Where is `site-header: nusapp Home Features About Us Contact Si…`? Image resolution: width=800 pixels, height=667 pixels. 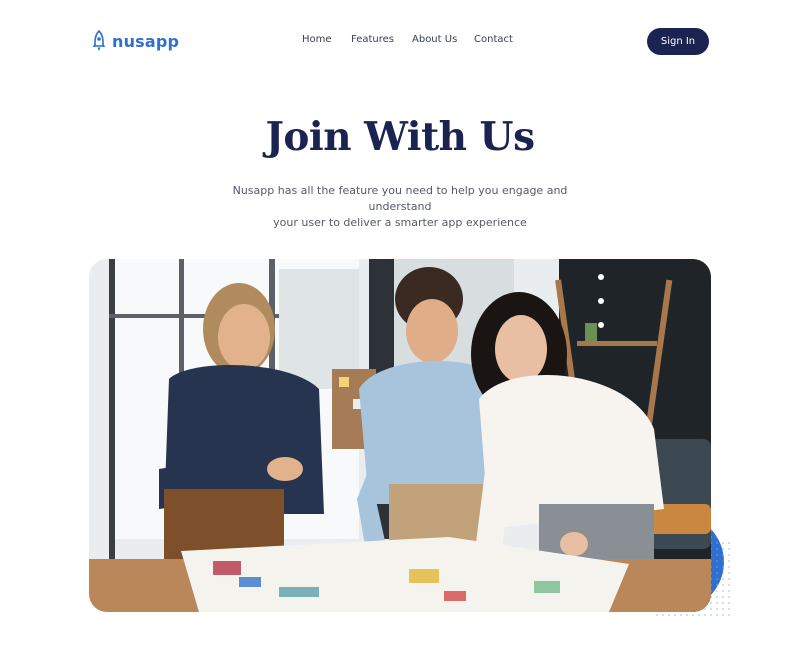
site-header: nusapp Home Features About Us Contact Si… is located at coordinates (400, 42).